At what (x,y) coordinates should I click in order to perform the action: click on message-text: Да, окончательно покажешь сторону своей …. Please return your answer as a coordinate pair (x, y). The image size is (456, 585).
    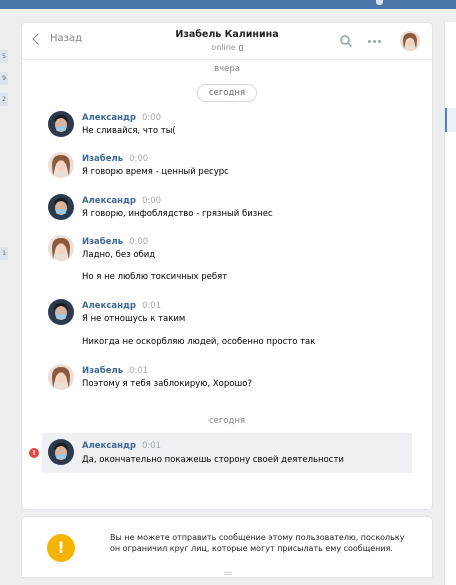
    Looking at the image, I should click on (213, 460).